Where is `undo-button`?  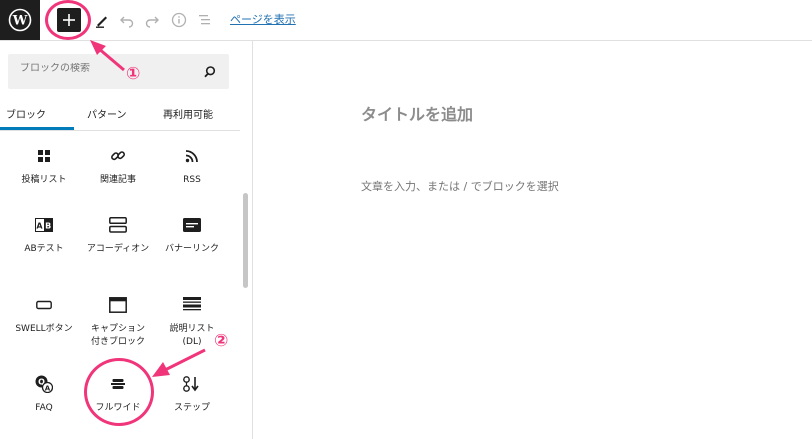
undo-button is located at coordinates (127, 20).